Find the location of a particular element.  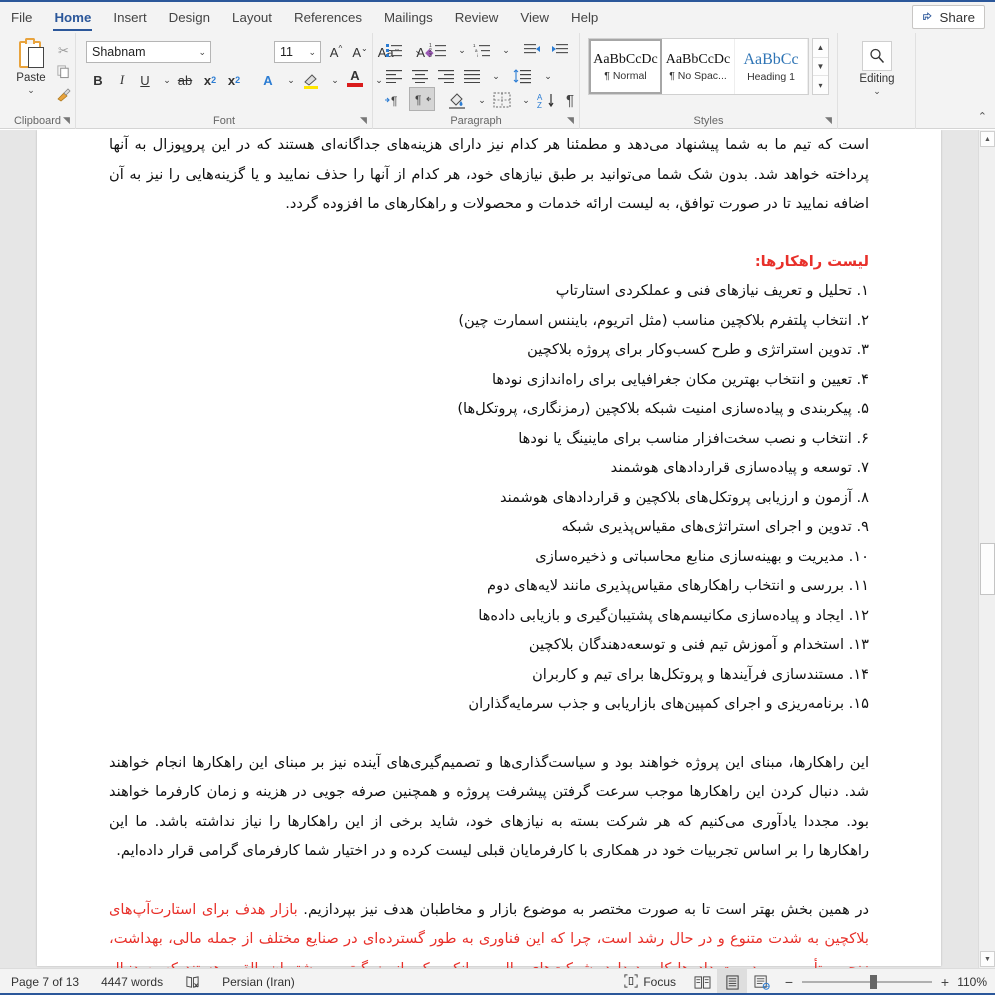

styles-scroll-down-icon: ▼ is located at coordinates (820, 67).